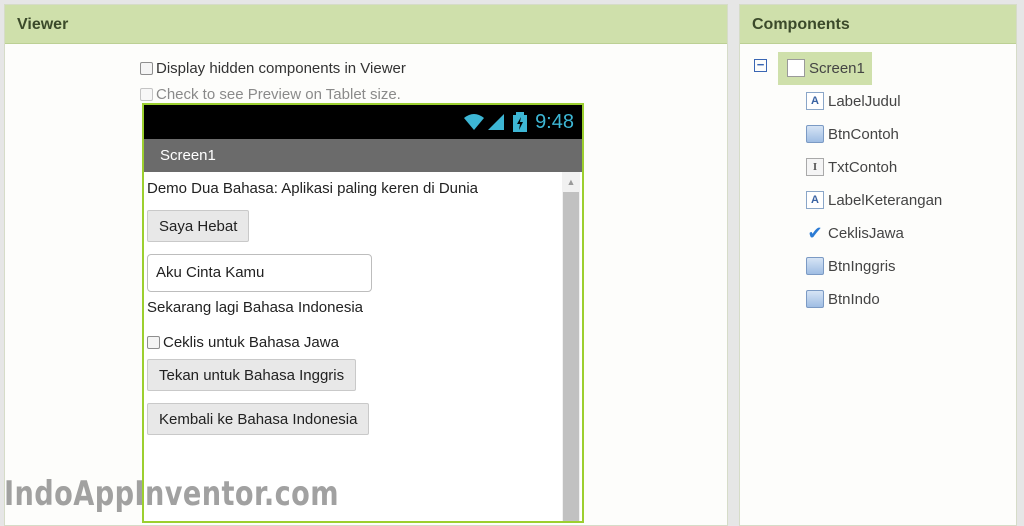 The width and height of the screenshot is (1024, 526). What do you see at coordinates (252, 375) in the screenshot?
I see `btn-inggris: Tekan untuk Bahasa Inggris` at bounding box center [252, 375].